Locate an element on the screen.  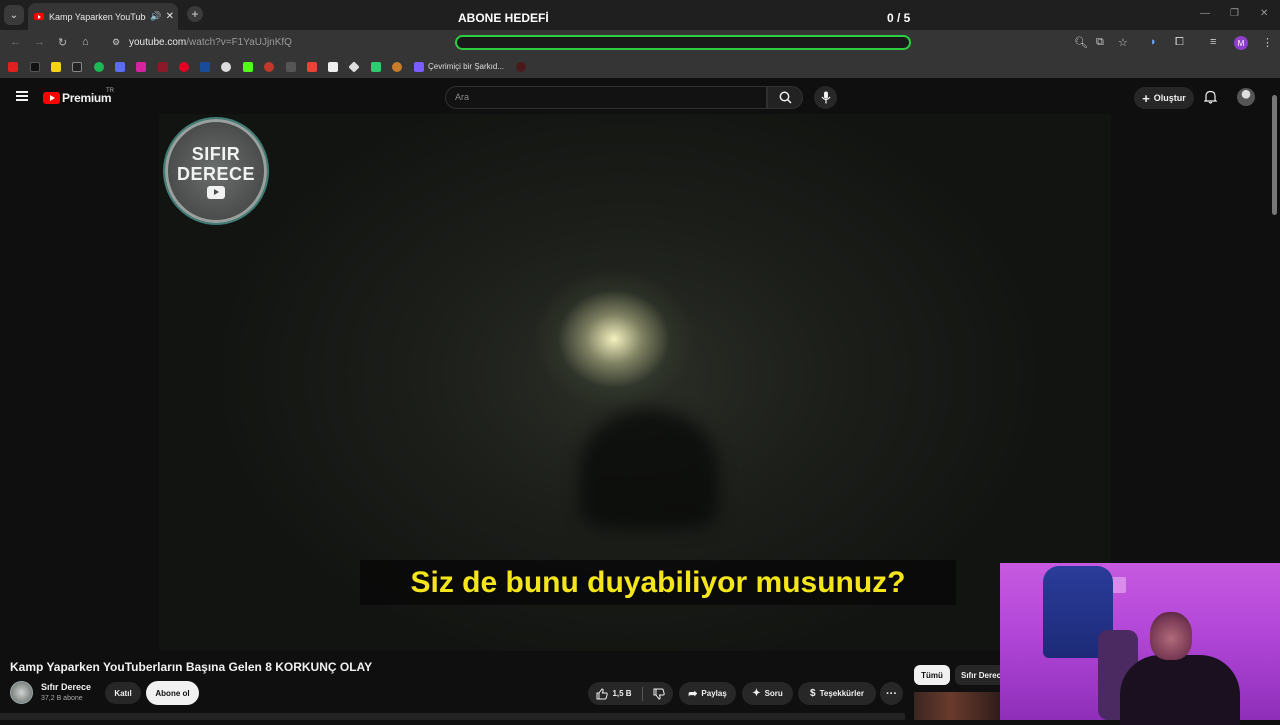
close-tab-icon: ✕ is located at coordinates (170, 16).